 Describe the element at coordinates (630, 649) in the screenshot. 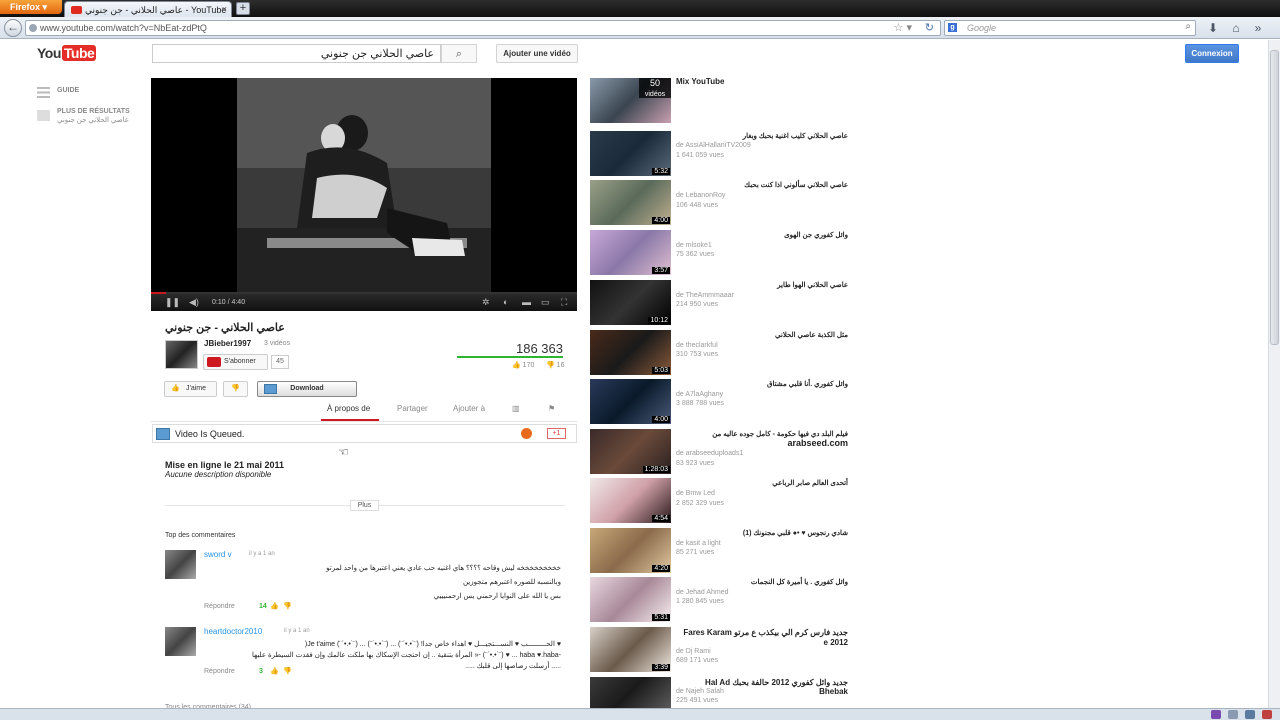

I see `video-thumbnail: 3:39` at that location.